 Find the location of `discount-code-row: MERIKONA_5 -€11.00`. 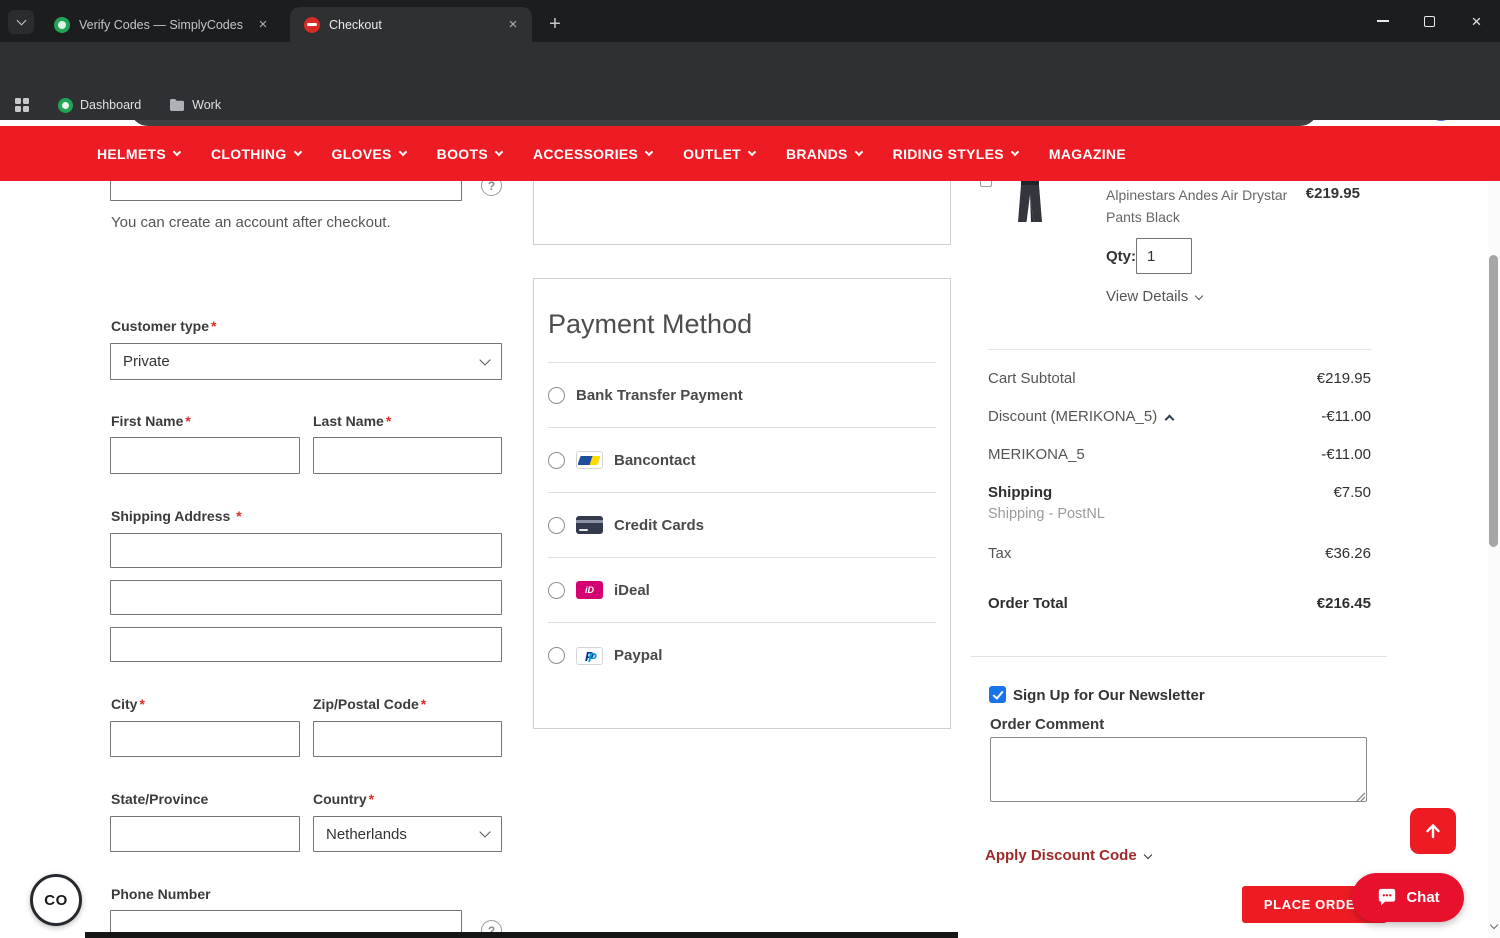

discount-code-row: MERIKONA_5 -€11.00 is located at coordinates (1179, 454).